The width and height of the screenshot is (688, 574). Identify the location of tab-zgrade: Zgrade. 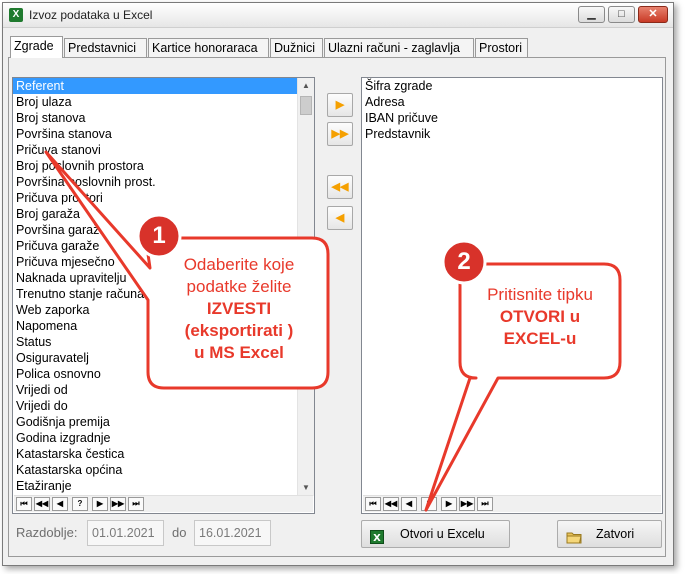
(36, 47).